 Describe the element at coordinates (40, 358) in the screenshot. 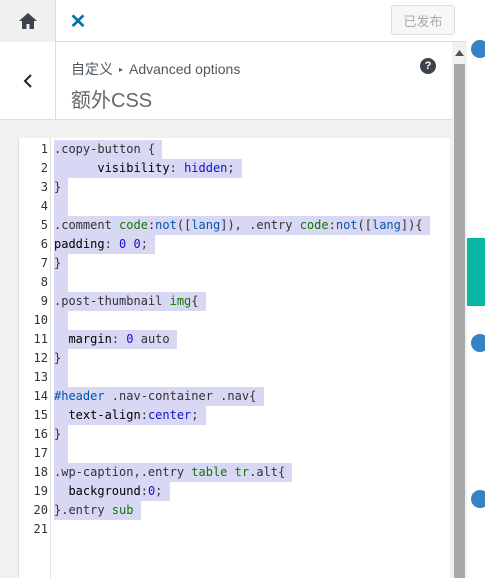

I see `line-number: 12` at that location.